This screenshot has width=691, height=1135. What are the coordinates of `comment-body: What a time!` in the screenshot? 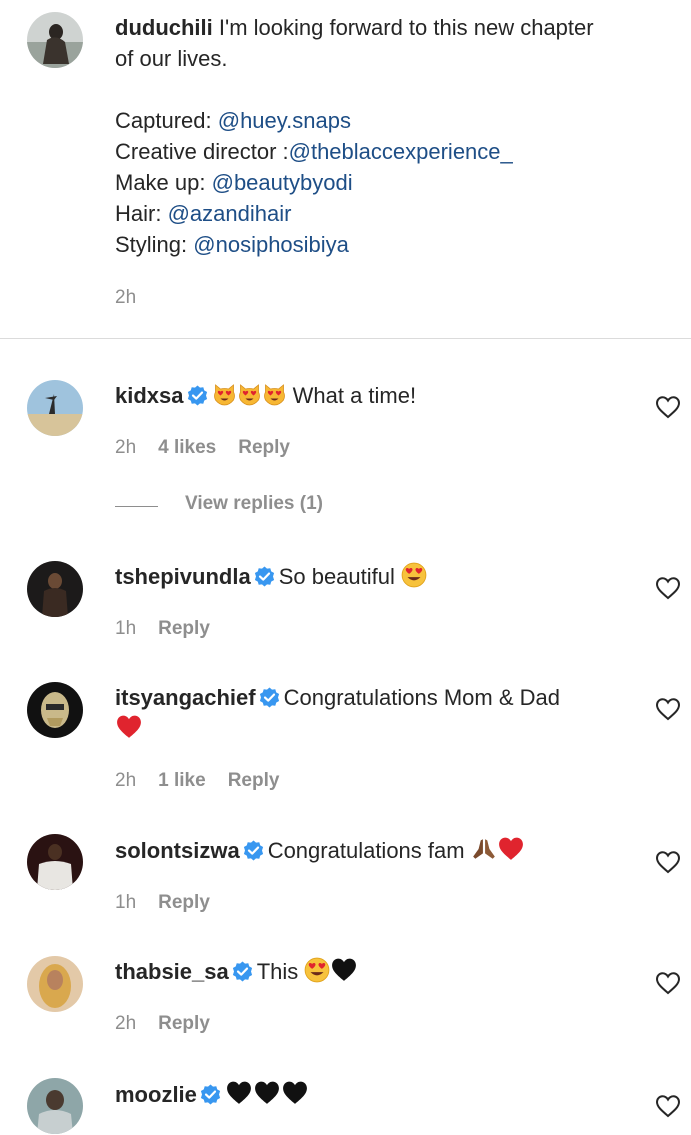 It's located at (351, 395).